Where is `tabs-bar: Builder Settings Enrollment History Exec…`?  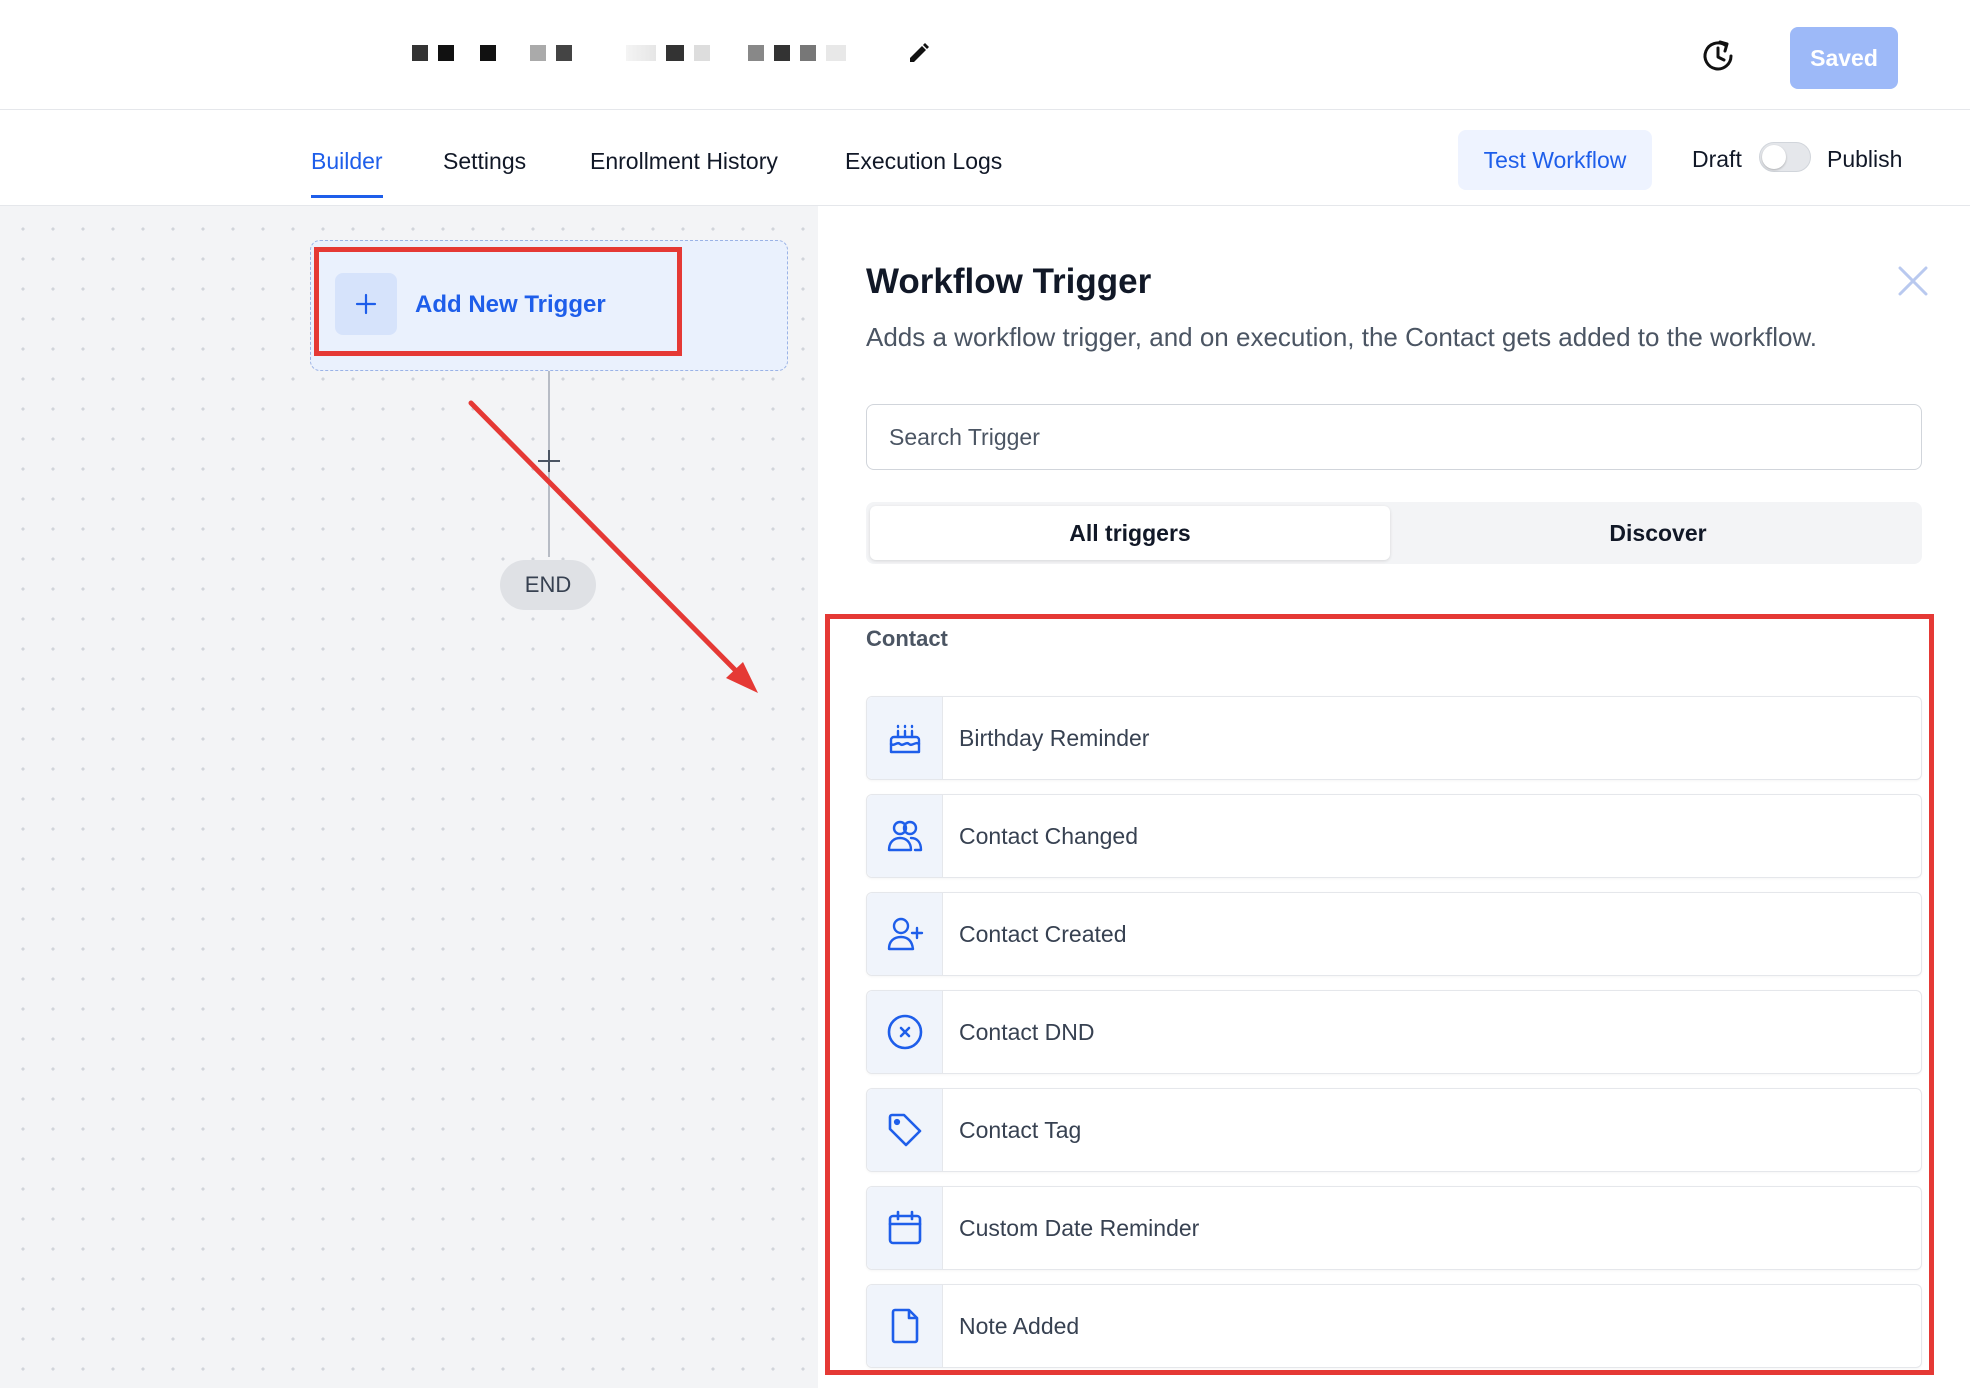
tabs-bar: Builder Settings Enrollment History Exec… is located at coordinates (985, 158).